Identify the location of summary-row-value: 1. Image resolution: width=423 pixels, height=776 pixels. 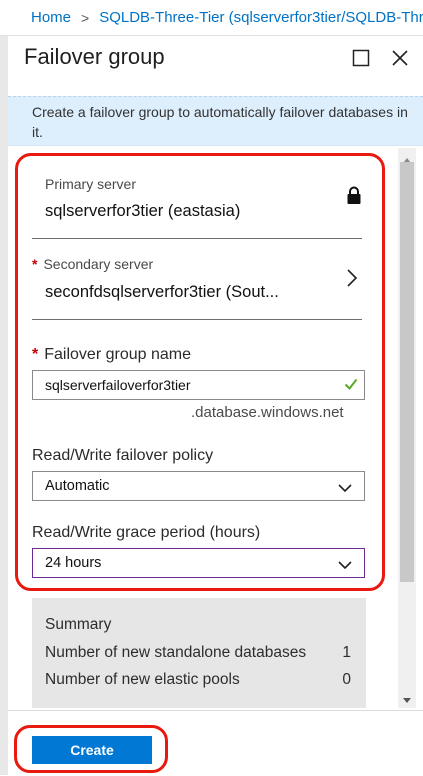
(346, 652).